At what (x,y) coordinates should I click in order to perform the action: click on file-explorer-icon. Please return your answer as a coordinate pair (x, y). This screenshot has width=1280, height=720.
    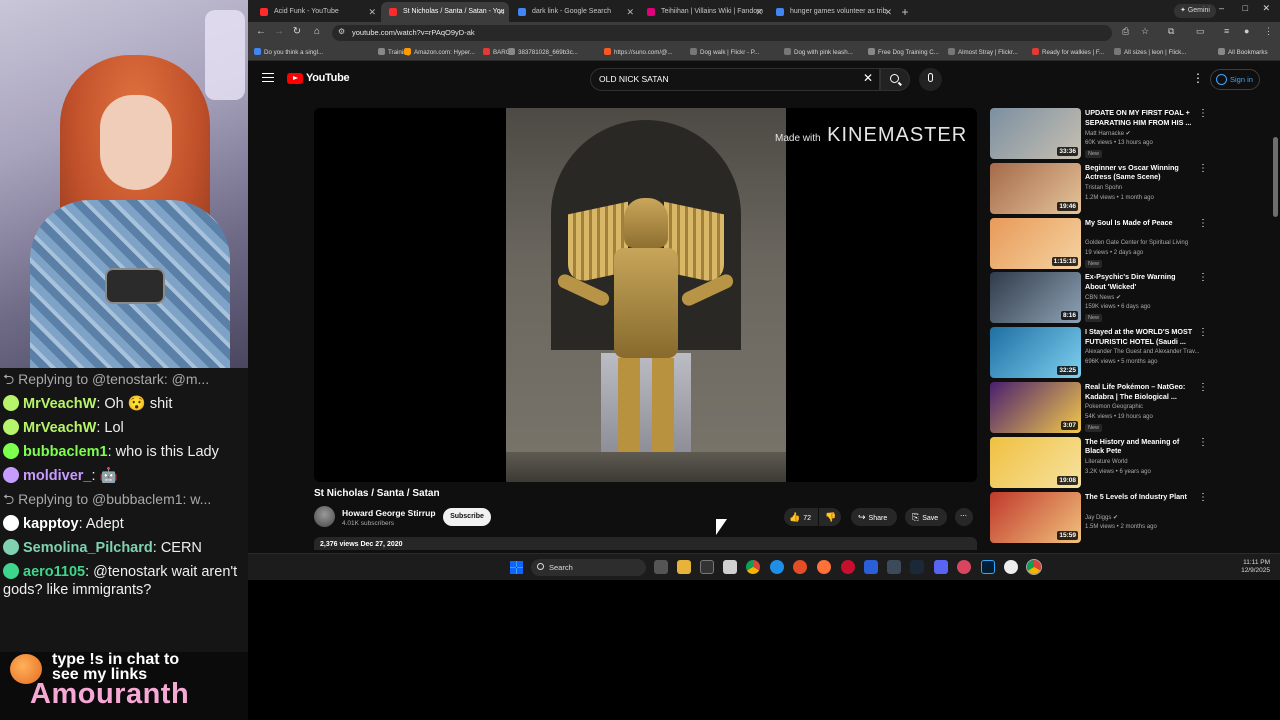
    Looking at the image, I should click on (684, 567).